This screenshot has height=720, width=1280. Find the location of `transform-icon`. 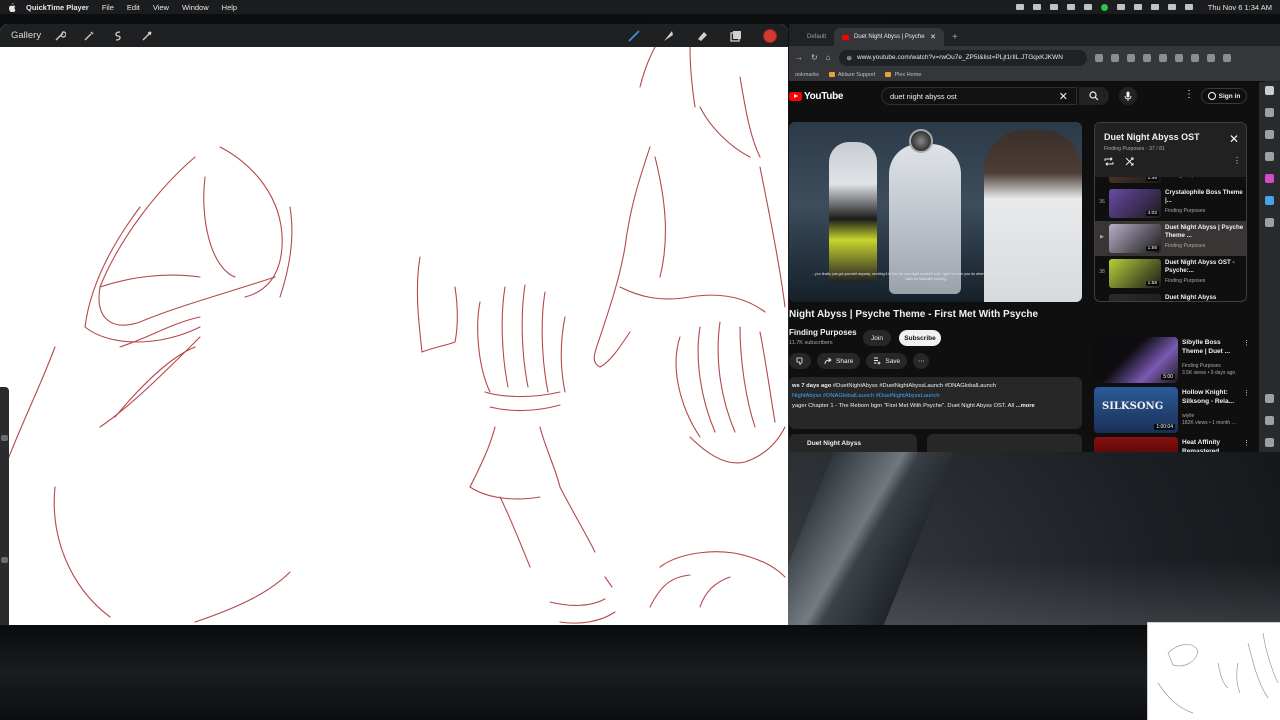

transform-icon is located at coordinates (147, 36).